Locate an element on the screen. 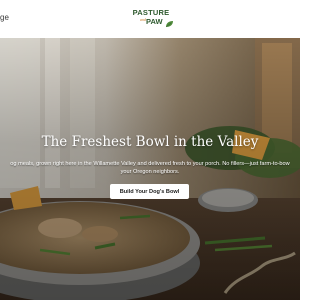 This screenshot has height=300, width=320. logo-word-paw: PAW is located at coordinates (154, 21).